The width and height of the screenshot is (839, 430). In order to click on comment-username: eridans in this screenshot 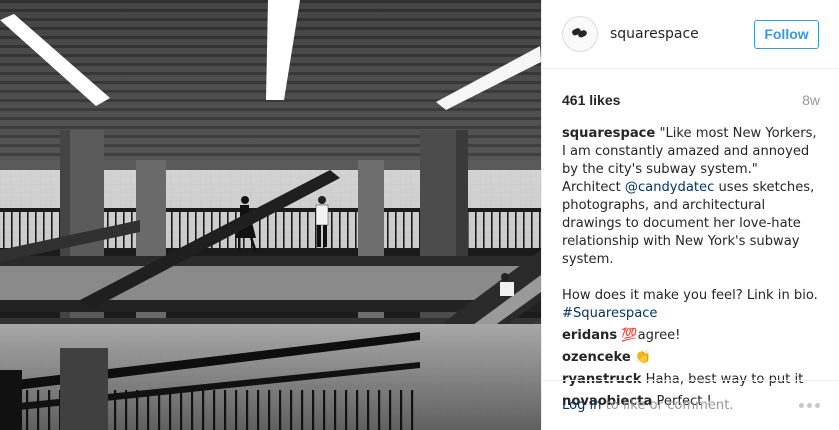, I will do `click(589, 335)`.